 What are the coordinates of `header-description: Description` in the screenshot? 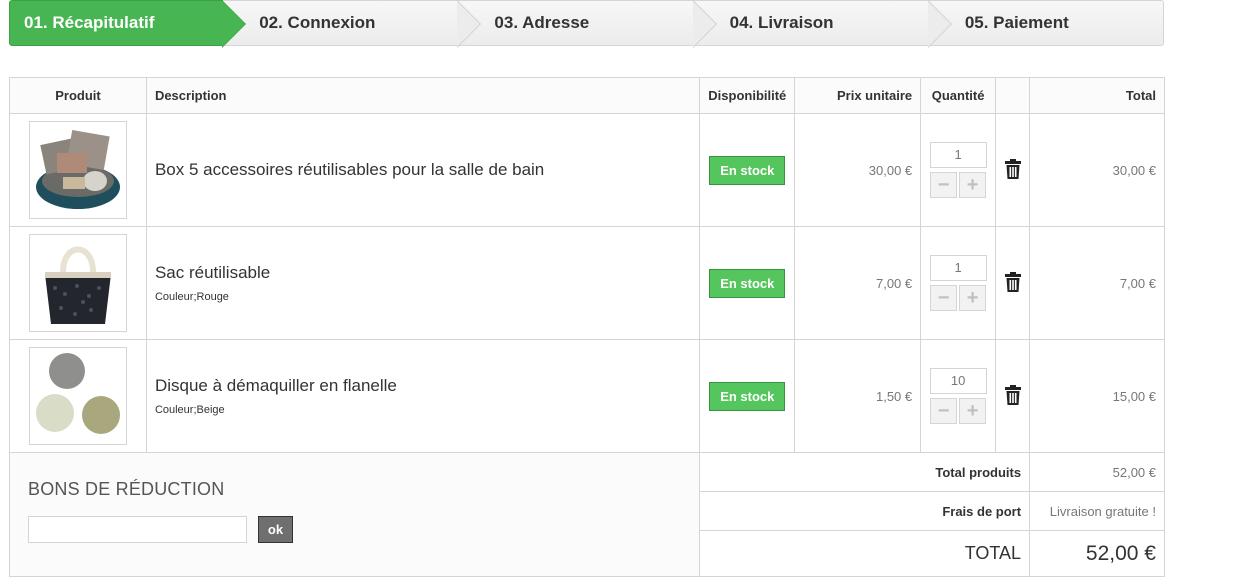 It's located at (423, 95).